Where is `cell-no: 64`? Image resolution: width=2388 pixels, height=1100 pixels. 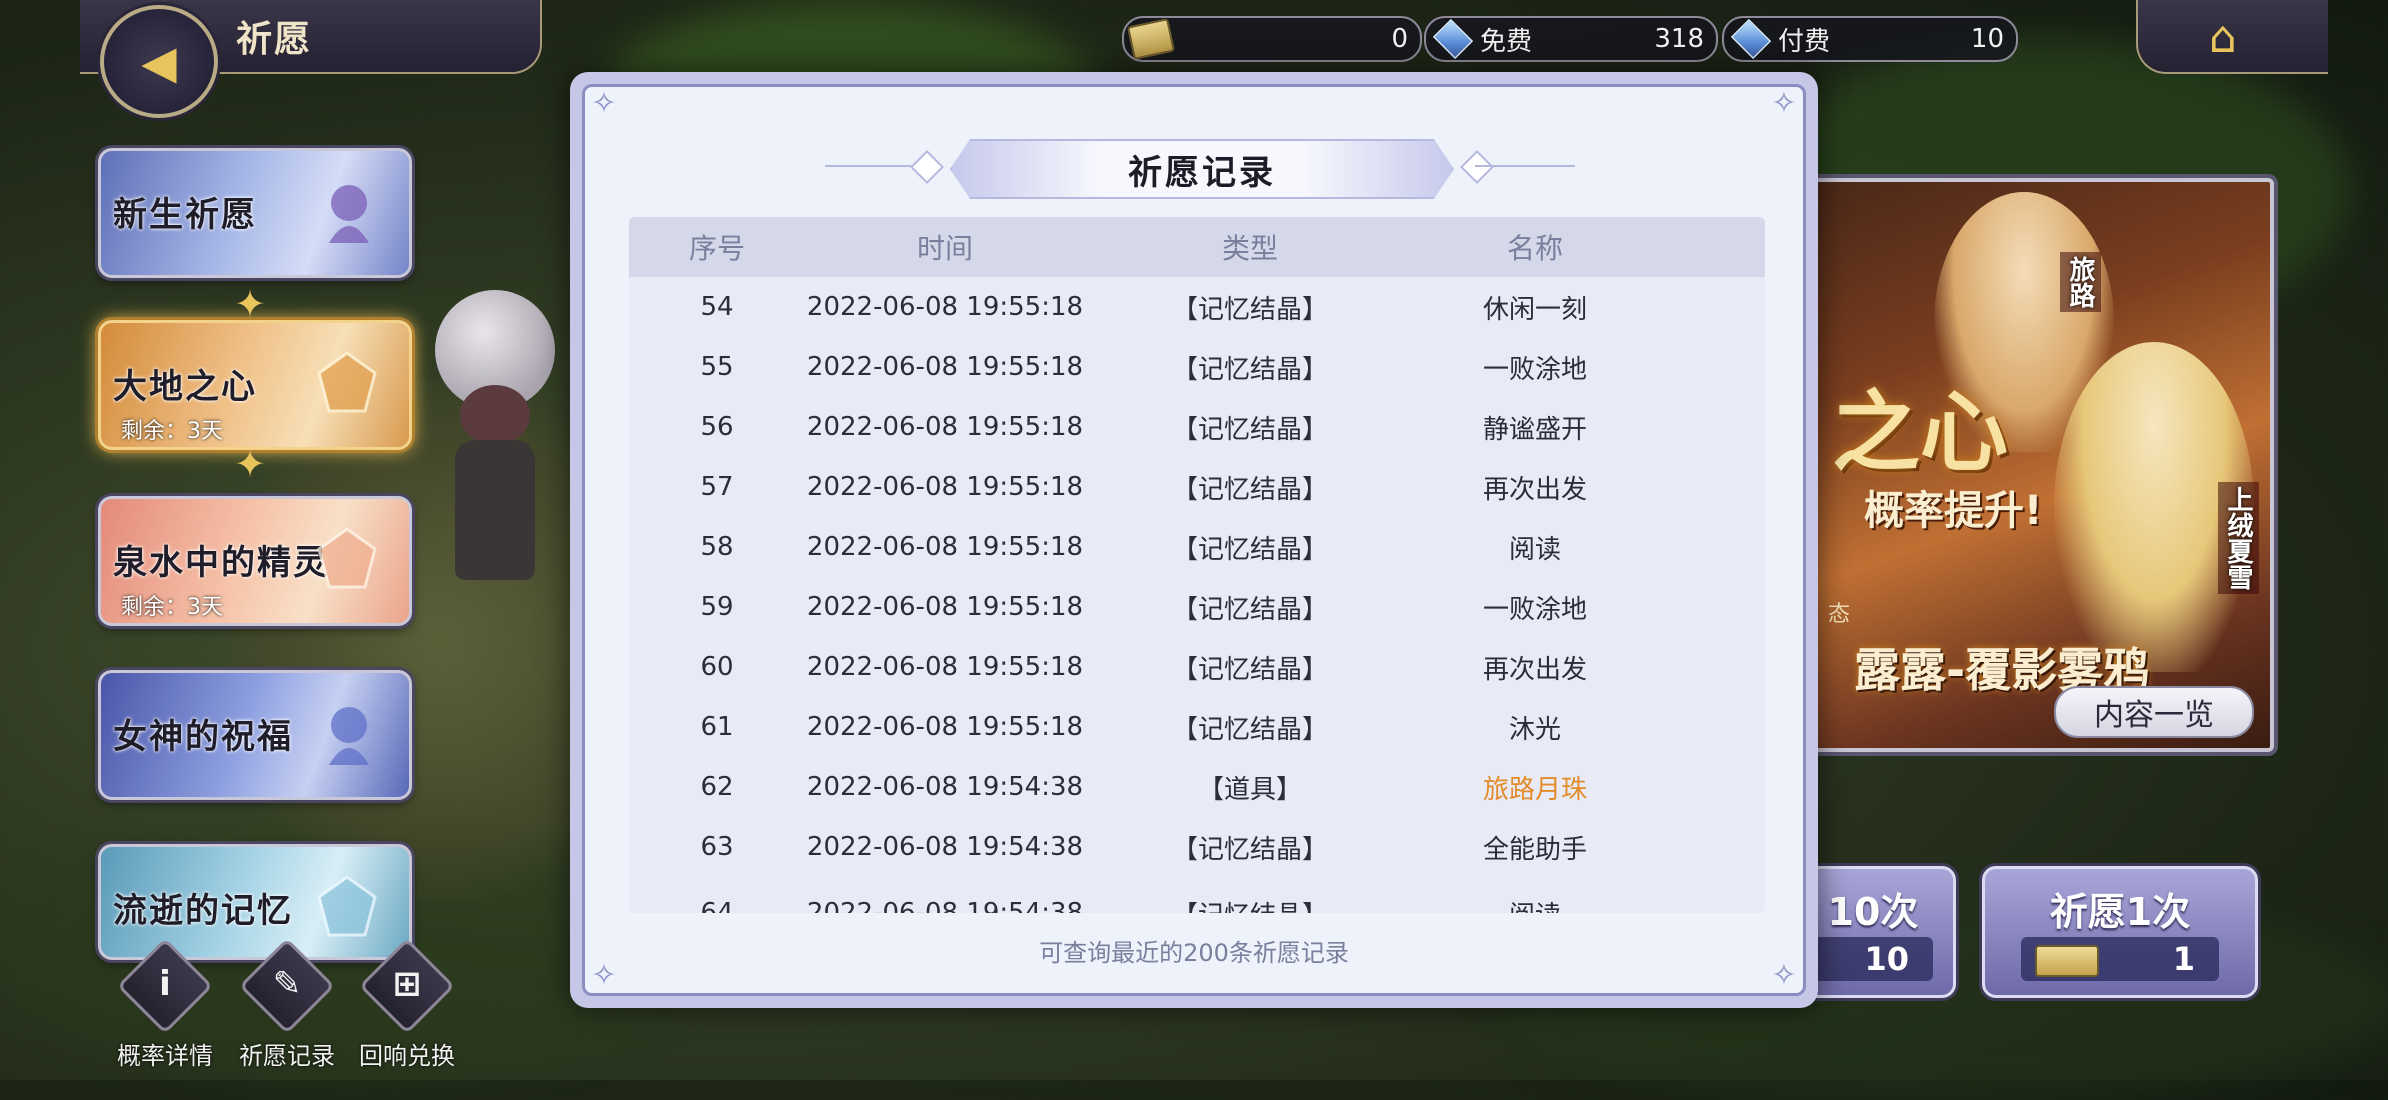 cell-no: 64 is located at coordinates (717, 905).